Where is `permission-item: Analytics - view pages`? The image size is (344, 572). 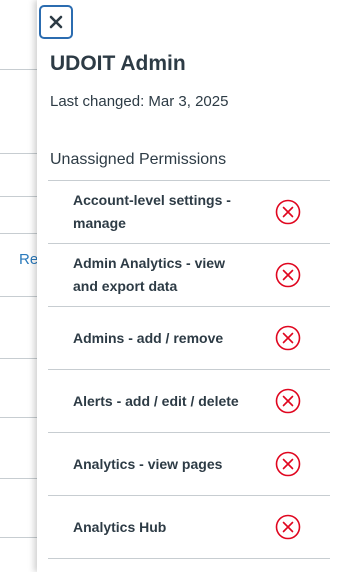 permission-item: Analytics - view pages is located at coordinates (189, 464).